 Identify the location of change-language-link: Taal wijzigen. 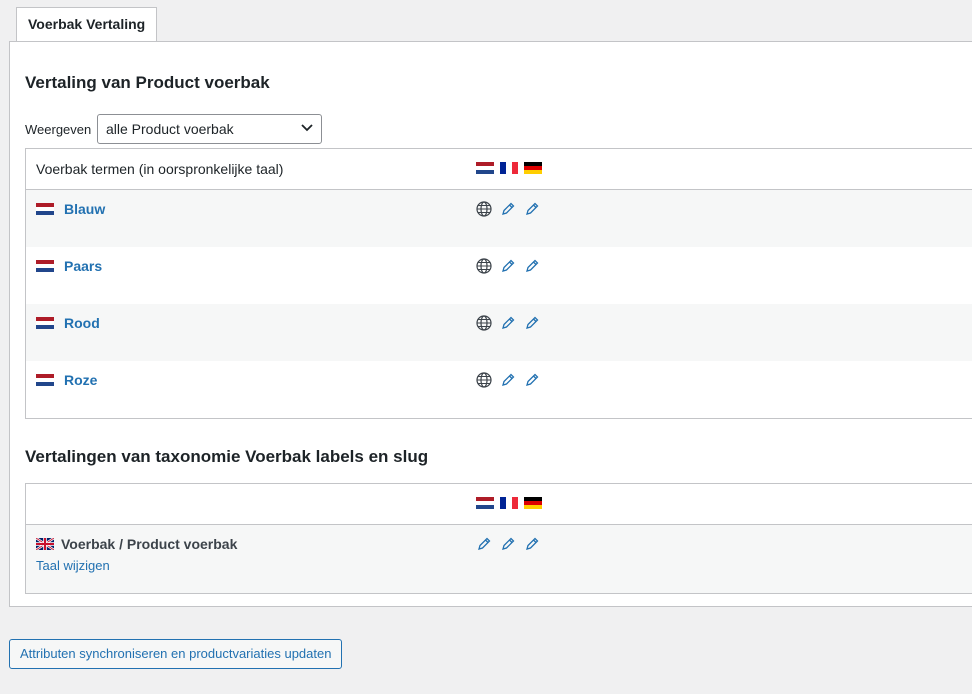
(73, 565).